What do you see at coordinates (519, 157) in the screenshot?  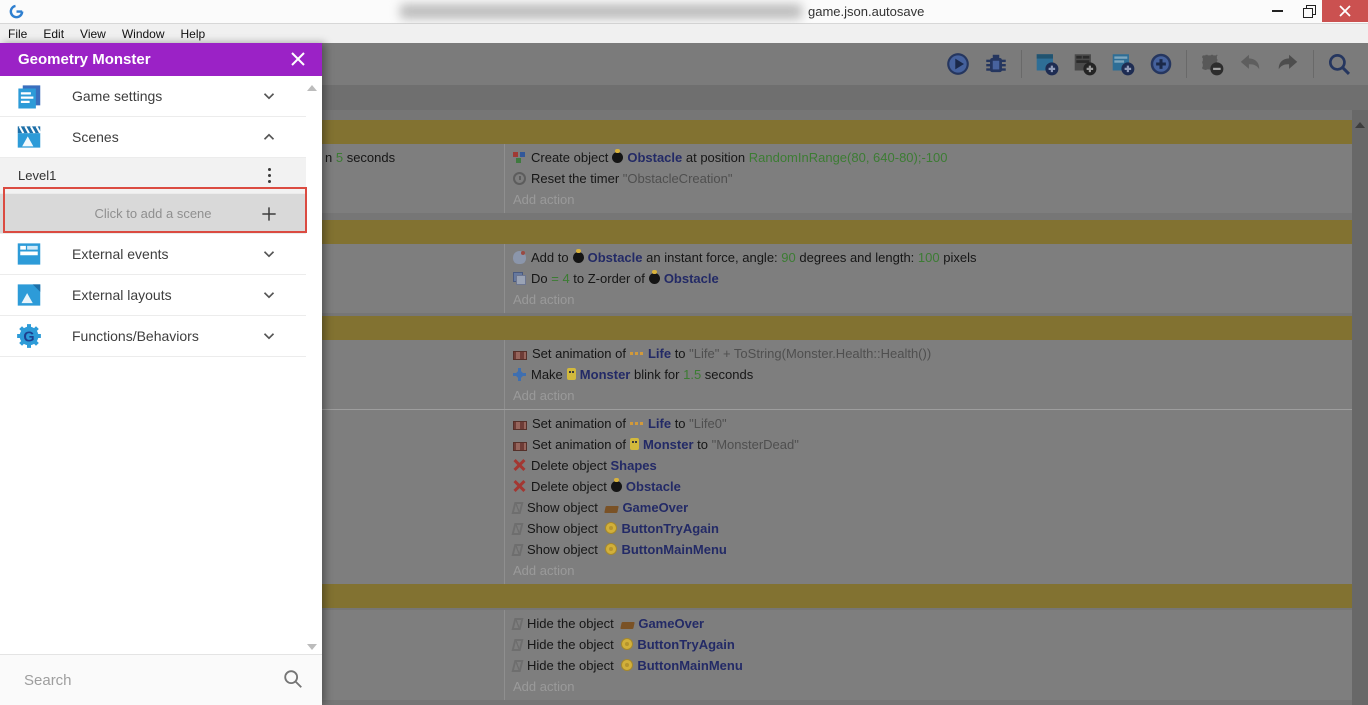 I see `create-object-icon` at bounding box center [519, 157].